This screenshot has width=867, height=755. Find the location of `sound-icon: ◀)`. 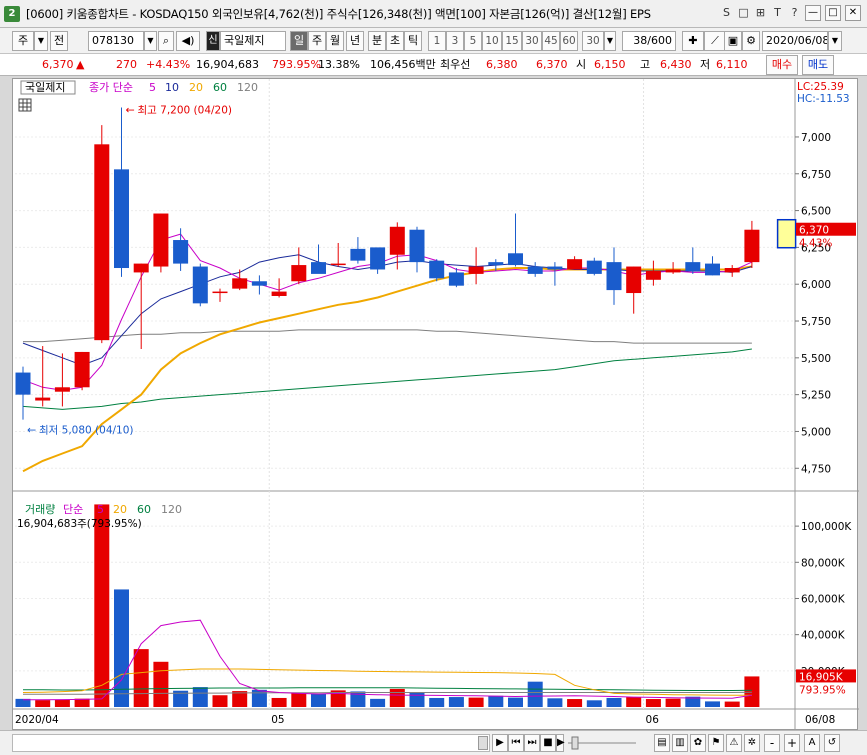

sound-icon: ◀) is located at coordinates (188, 41).